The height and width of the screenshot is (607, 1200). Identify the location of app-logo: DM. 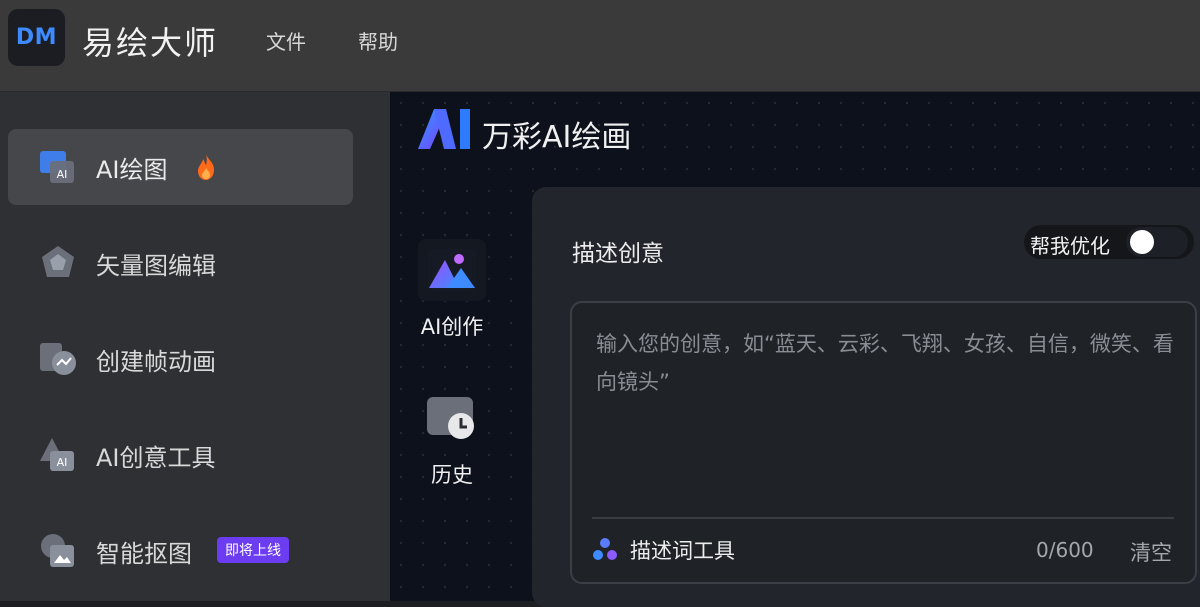
(36, 37).